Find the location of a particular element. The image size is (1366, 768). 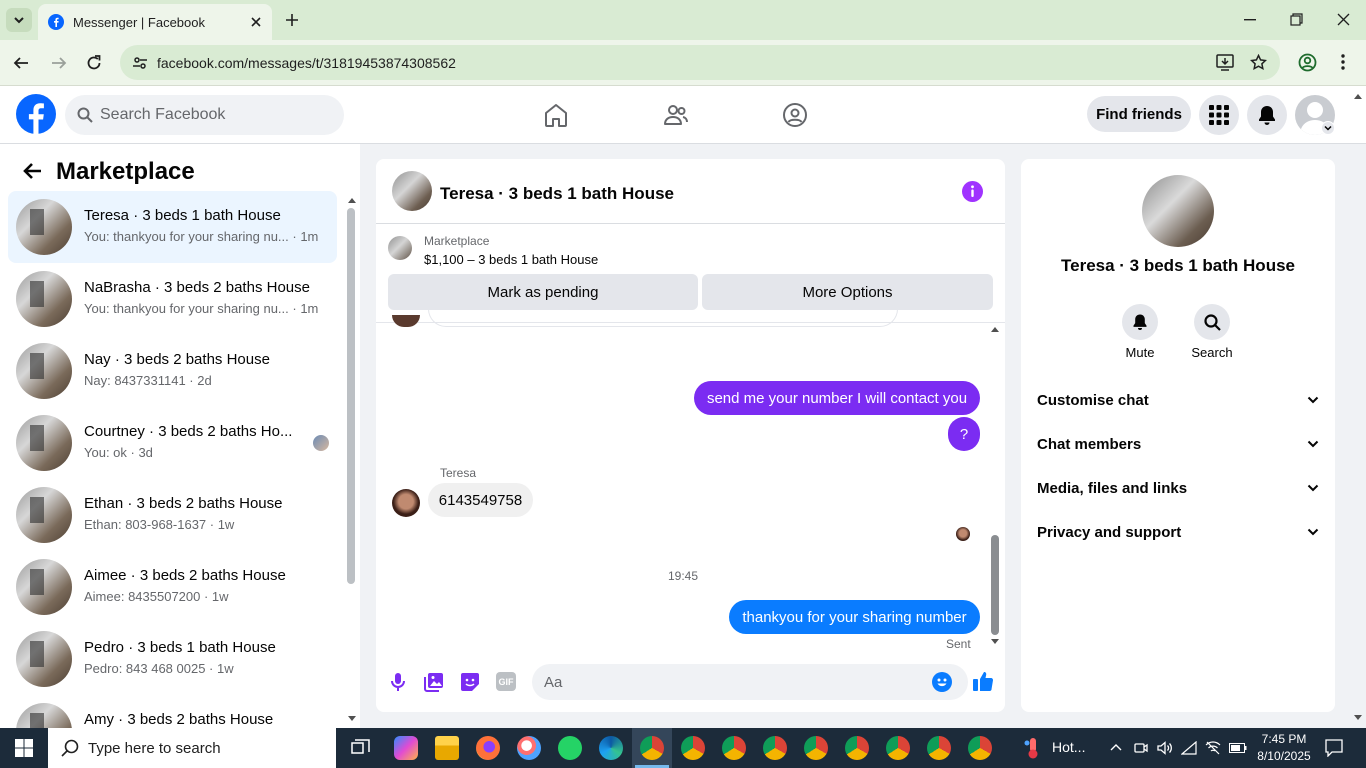

site-info-icon is located at coordinates (140, 63).